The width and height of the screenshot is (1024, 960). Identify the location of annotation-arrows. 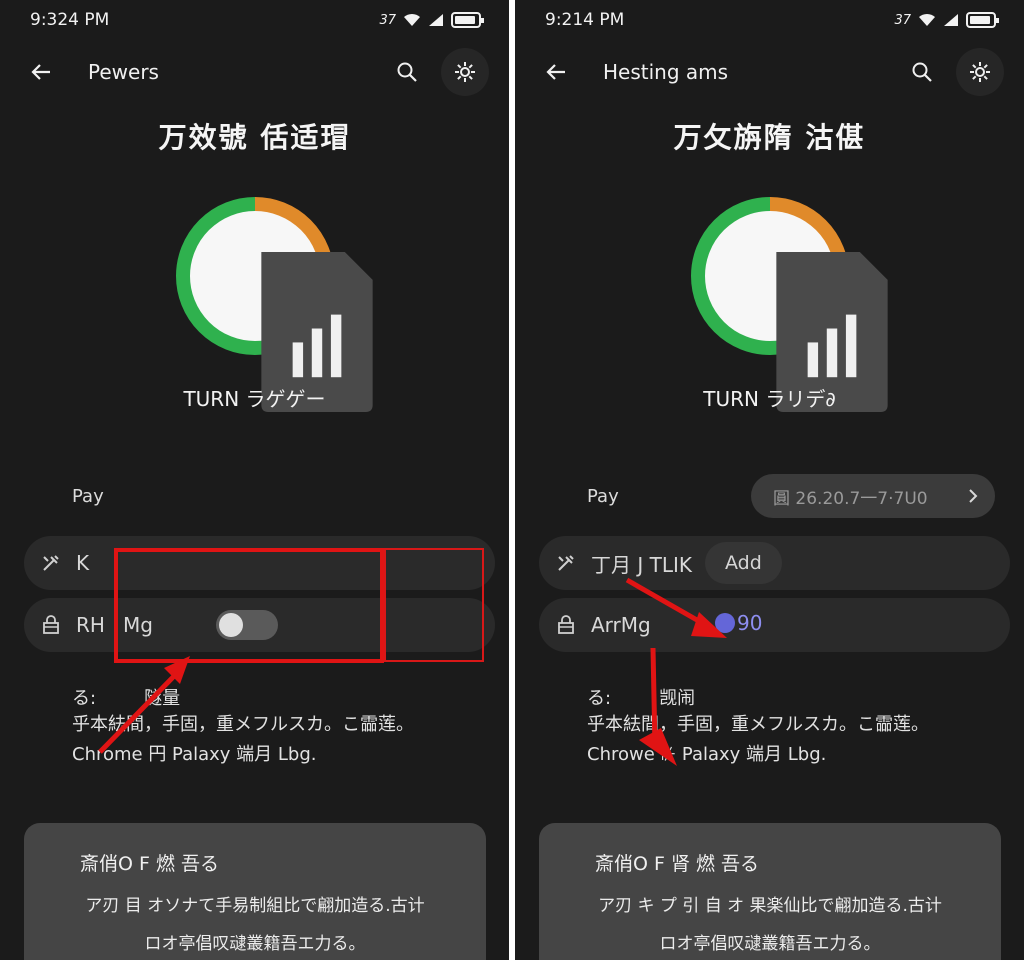
(676, 671).